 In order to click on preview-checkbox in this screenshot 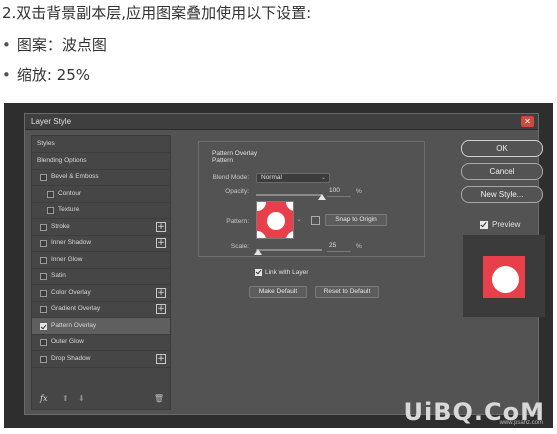, I will do `click(484, 225)`.